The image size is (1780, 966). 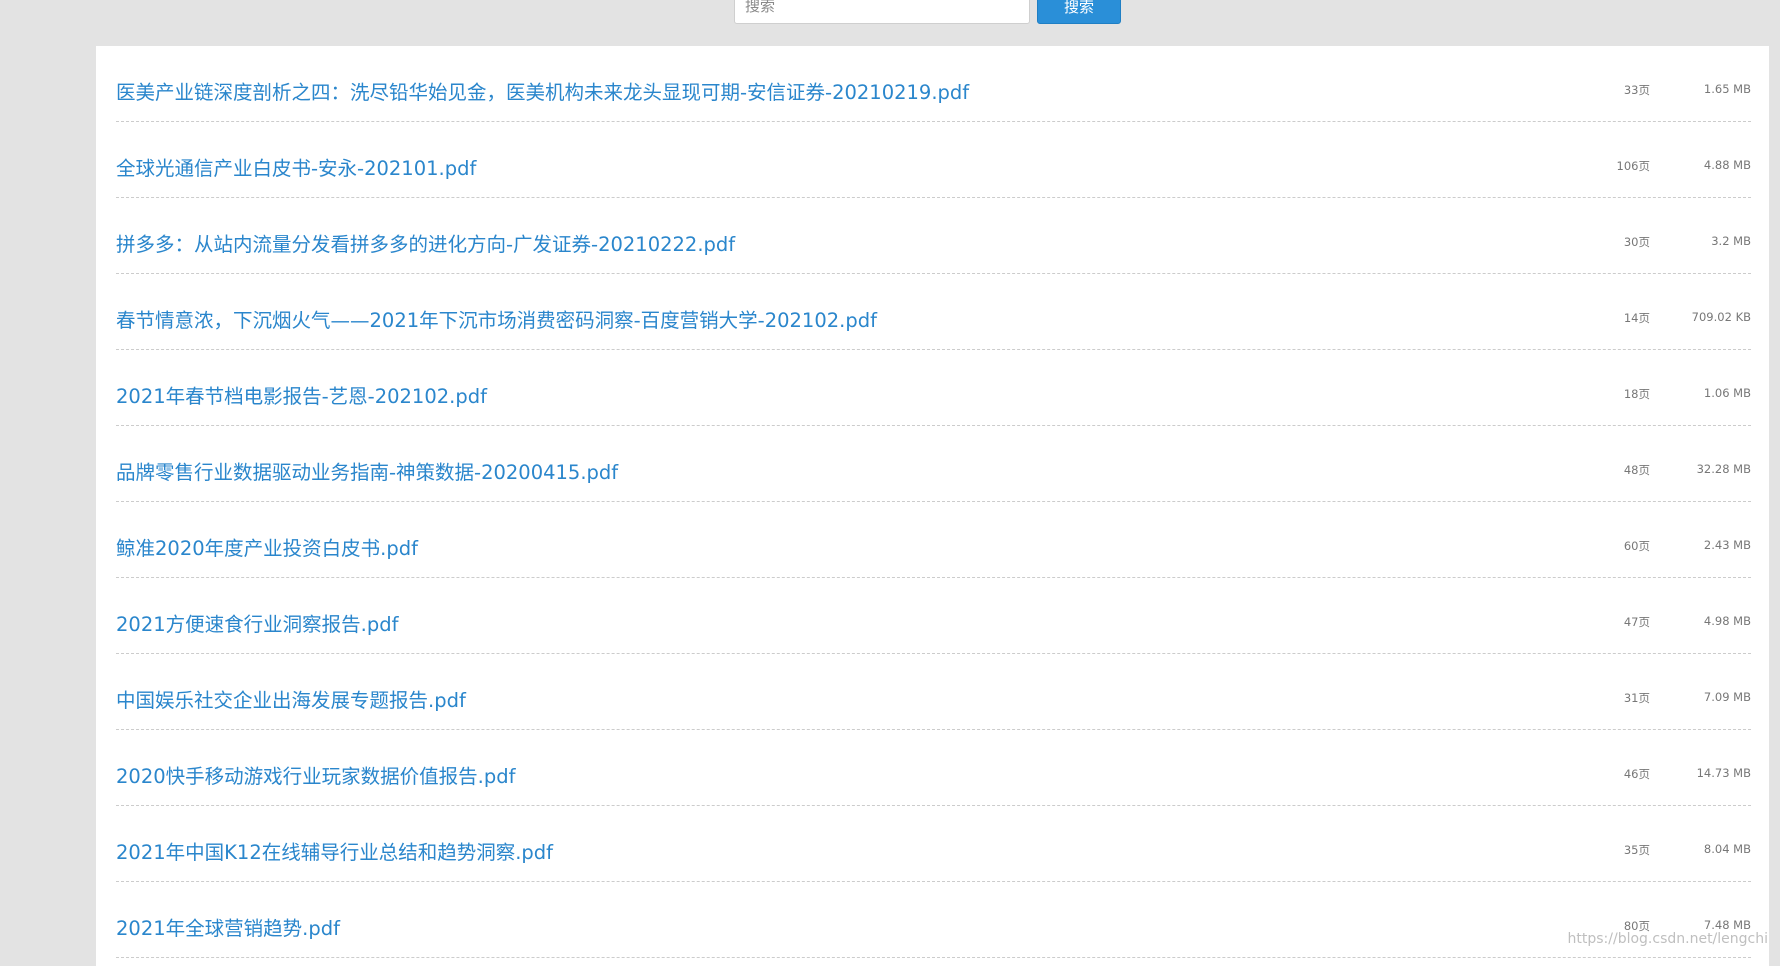 I want to click on file-size: 32.28 MB, so click(x=1724, y=469).